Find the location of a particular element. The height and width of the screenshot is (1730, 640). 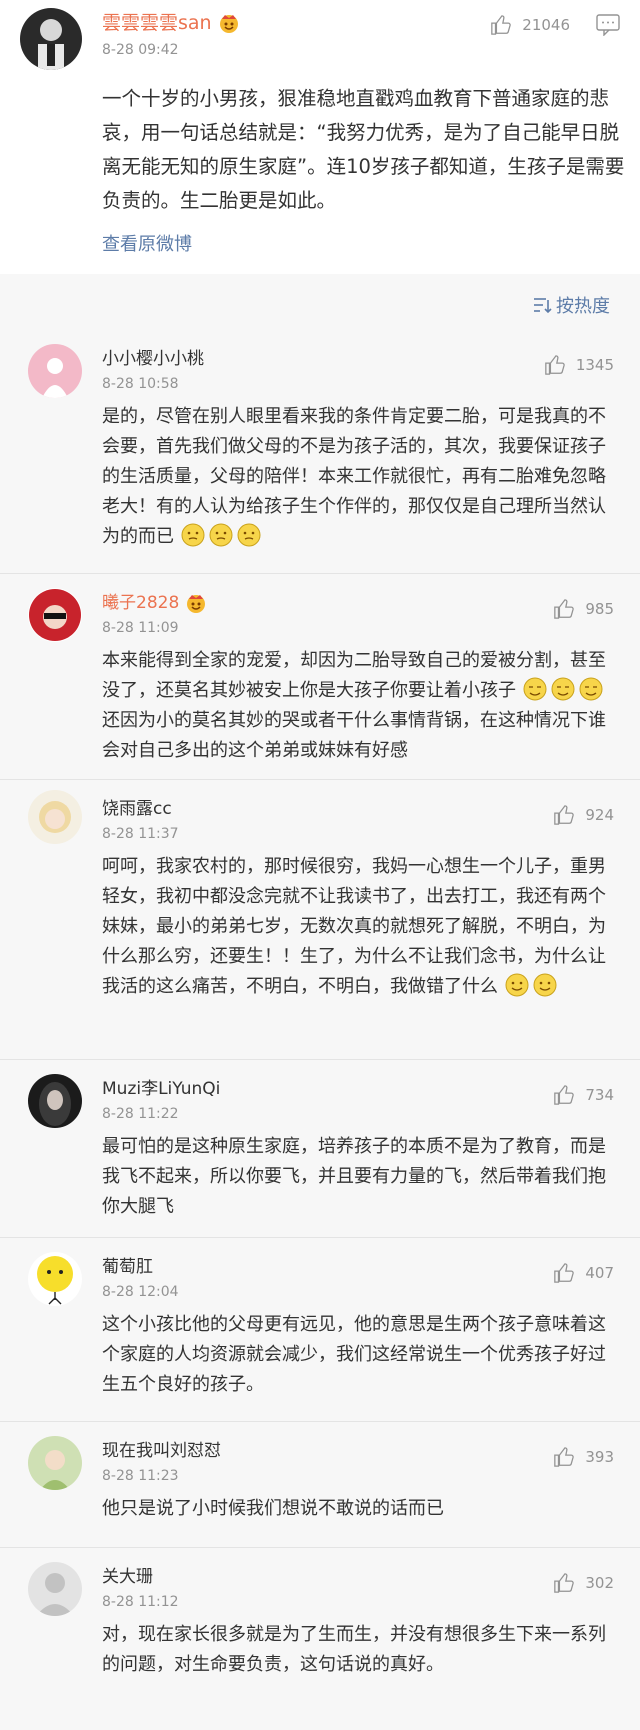

post-actions: 21046 is located at coordinates (555, 25).